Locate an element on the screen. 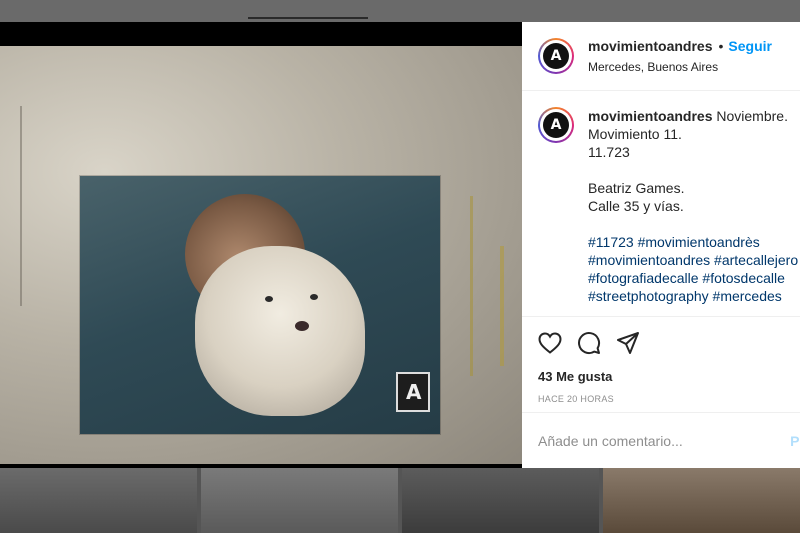  artist-stamp is located at coordinates (413, 392).